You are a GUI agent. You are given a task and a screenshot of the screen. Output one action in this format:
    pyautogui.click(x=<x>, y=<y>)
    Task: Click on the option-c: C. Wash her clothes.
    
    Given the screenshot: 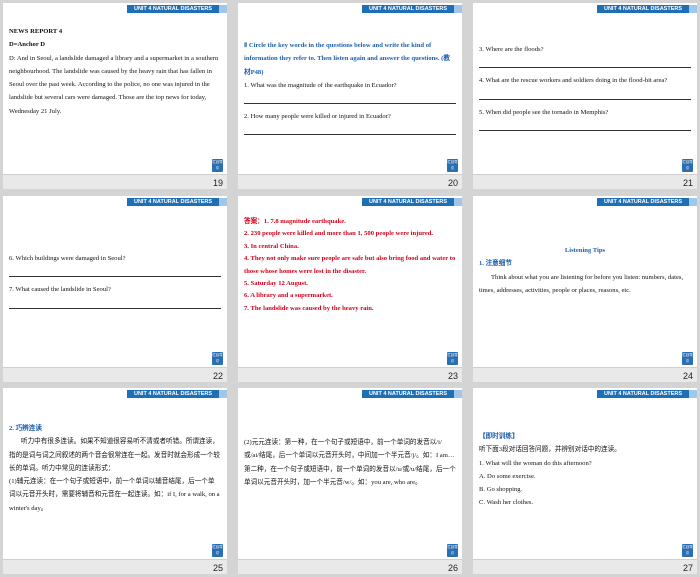 What is the action you would take?
    pyautogui.click(x=585, y=502)
    